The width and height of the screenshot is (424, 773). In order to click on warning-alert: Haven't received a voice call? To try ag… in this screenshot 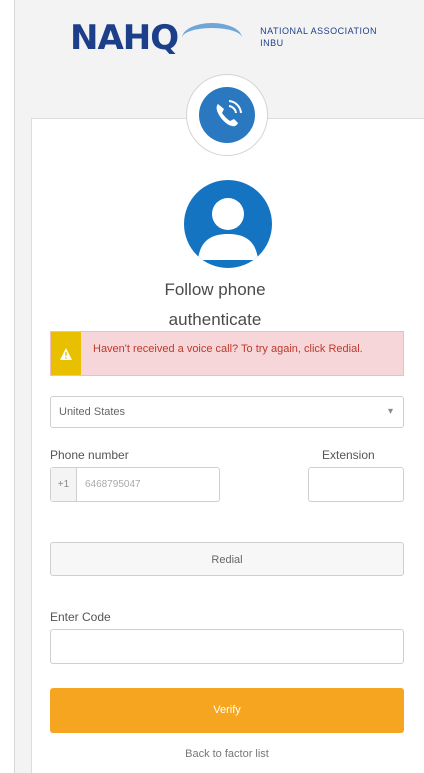, I will do `click(227, 353)`.